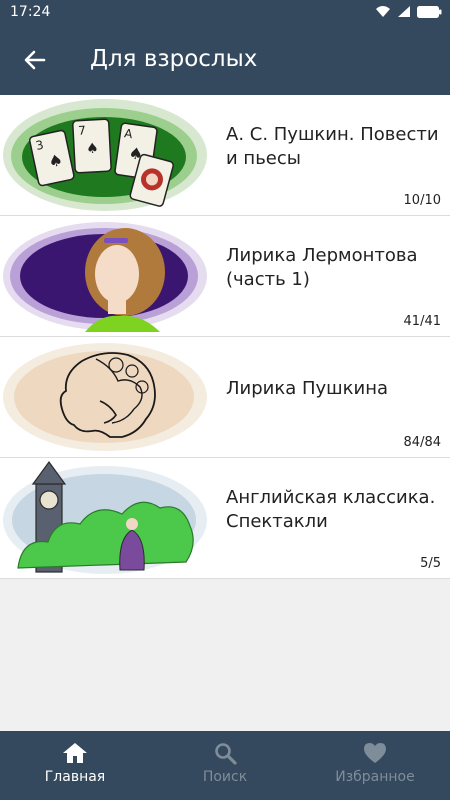  What do you see at coordinates (429, 11) in the screenshot?
I see `battery-icon` at bounding box center [429, 11].